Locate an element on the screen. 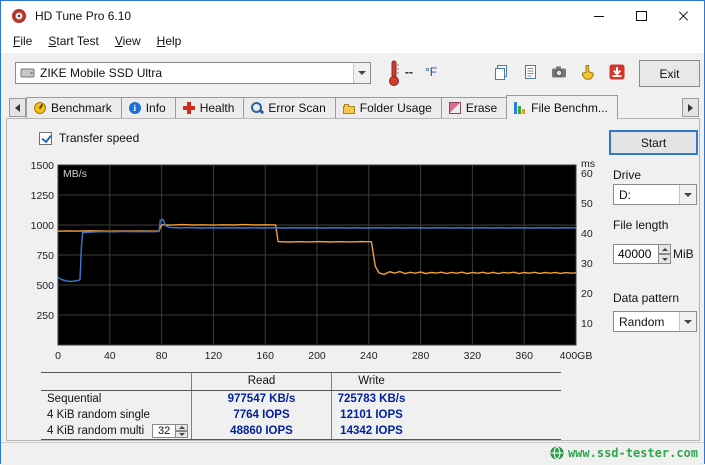 The width and height of the screenshot is (705, 465). data-pattern-arrow is located at coordinates (687, 321).